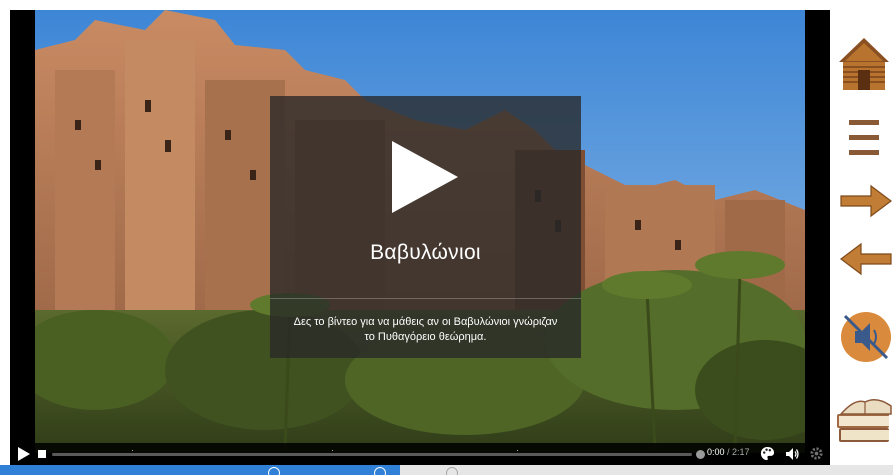 This screenshot has width=893, height=475. Describe the element at coordinates (42, 454) in the screenshot. I see `stop-icon` at that location.